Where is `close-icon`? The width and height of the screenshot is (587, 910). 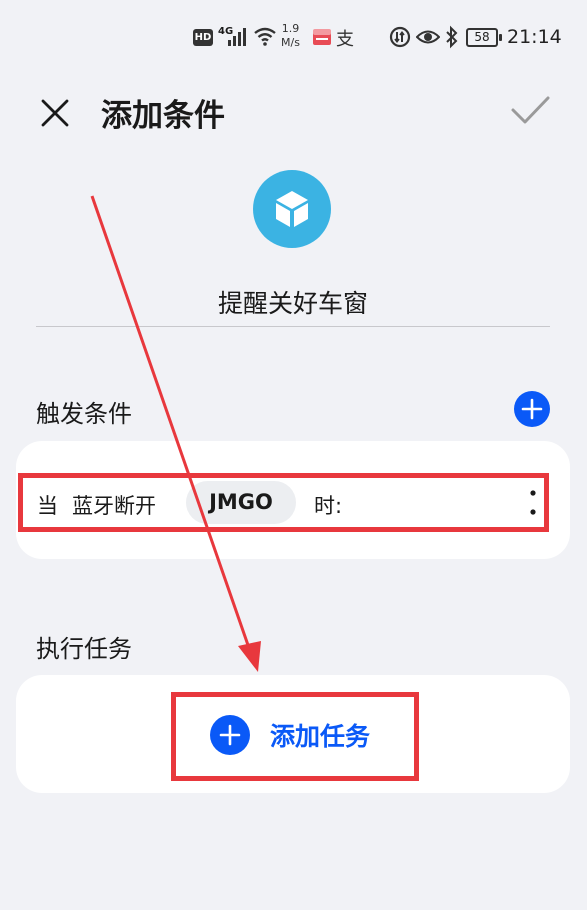 close-icon is located at coordinates (55, 113).